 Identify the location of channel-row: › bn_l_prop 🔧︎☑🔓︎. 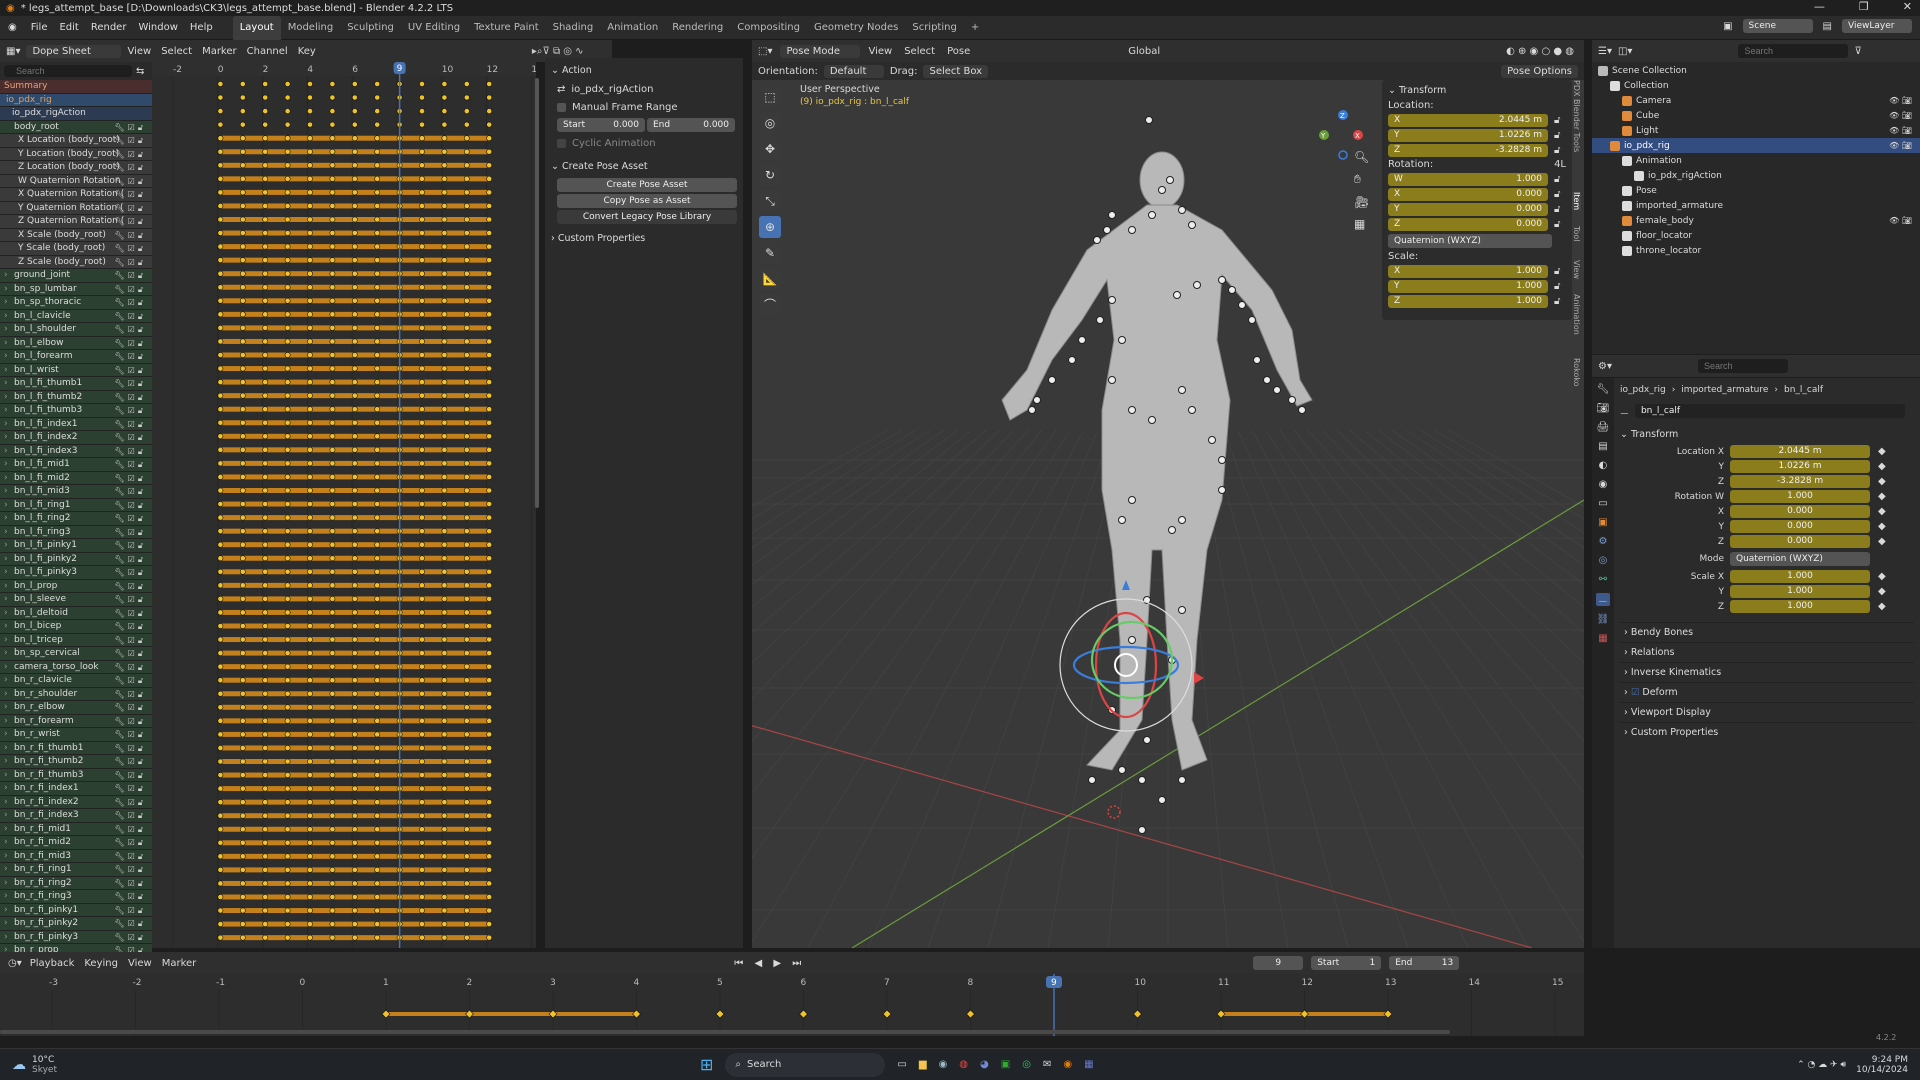
(76, 586).